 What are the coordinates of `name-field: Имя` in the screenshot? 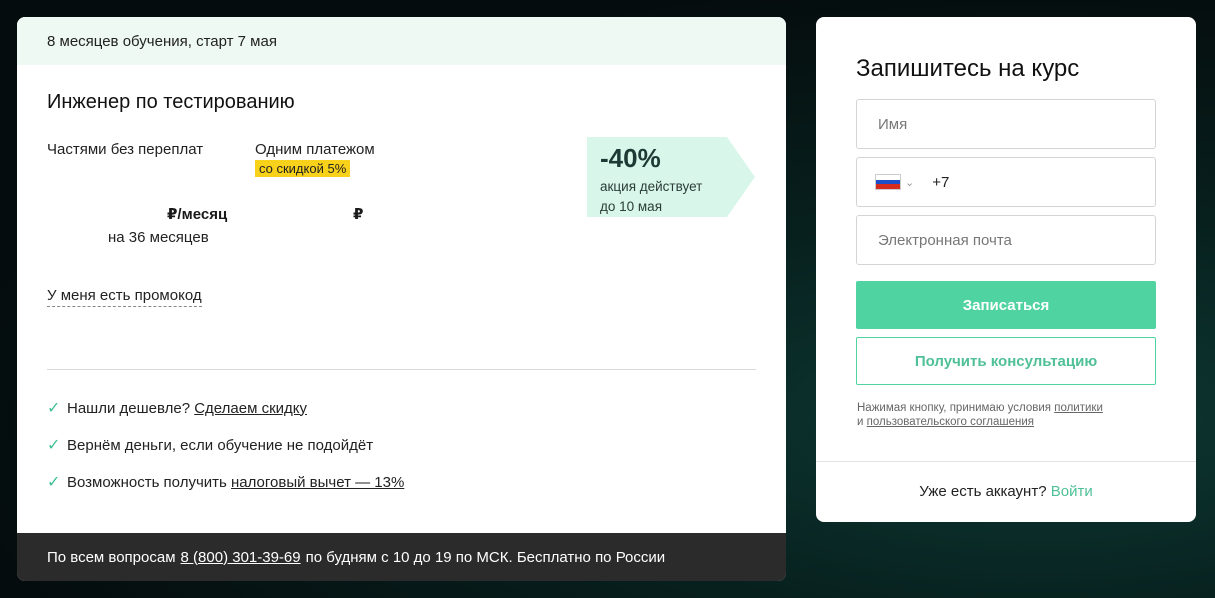 It's located at (1006, 124).